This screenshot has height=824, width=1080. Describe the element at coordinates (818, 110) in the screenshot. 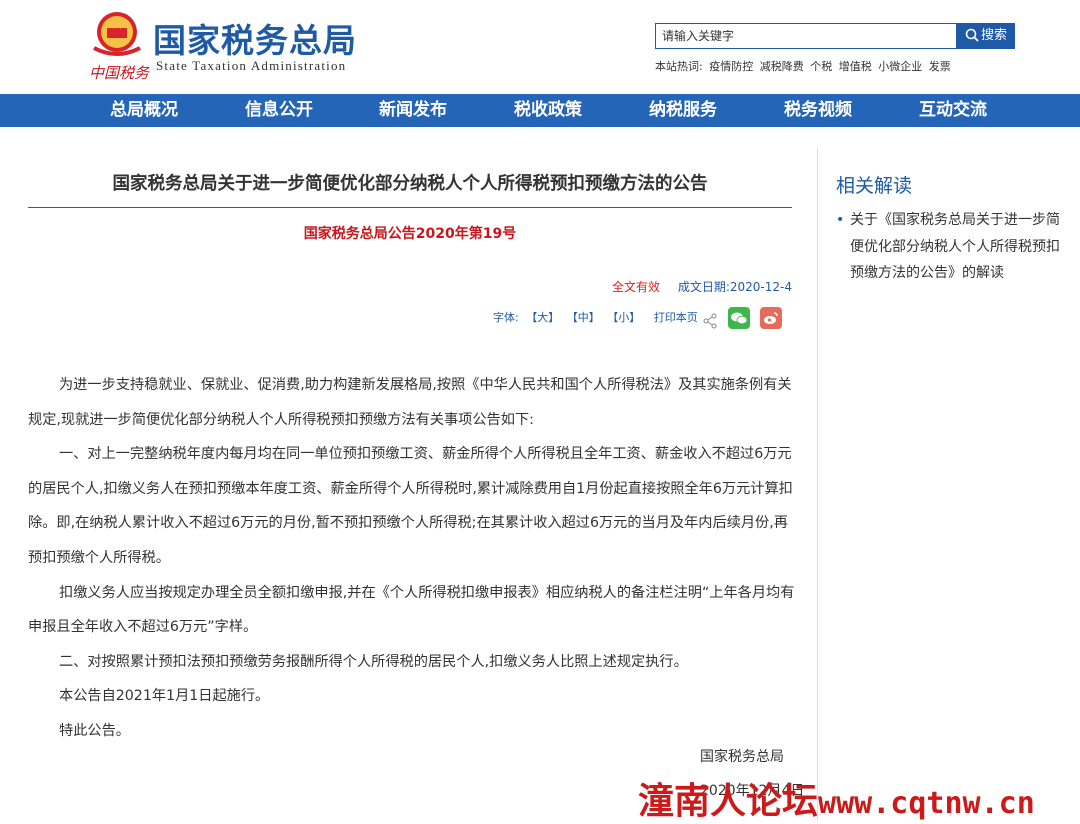

I see `nav-item-tax-video: 税务视频` at that location.